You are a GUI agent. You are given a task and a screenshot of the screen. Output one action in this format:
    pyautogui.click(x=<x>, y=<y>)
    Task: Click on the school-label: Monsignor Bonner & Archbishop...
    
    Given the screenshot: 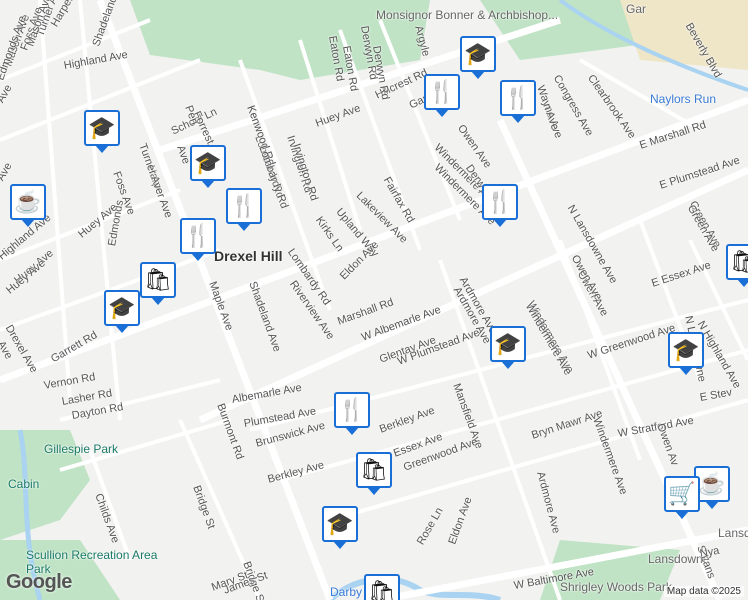 What is the action you would take?
    pyautogui.click(x=467, y=15)
    